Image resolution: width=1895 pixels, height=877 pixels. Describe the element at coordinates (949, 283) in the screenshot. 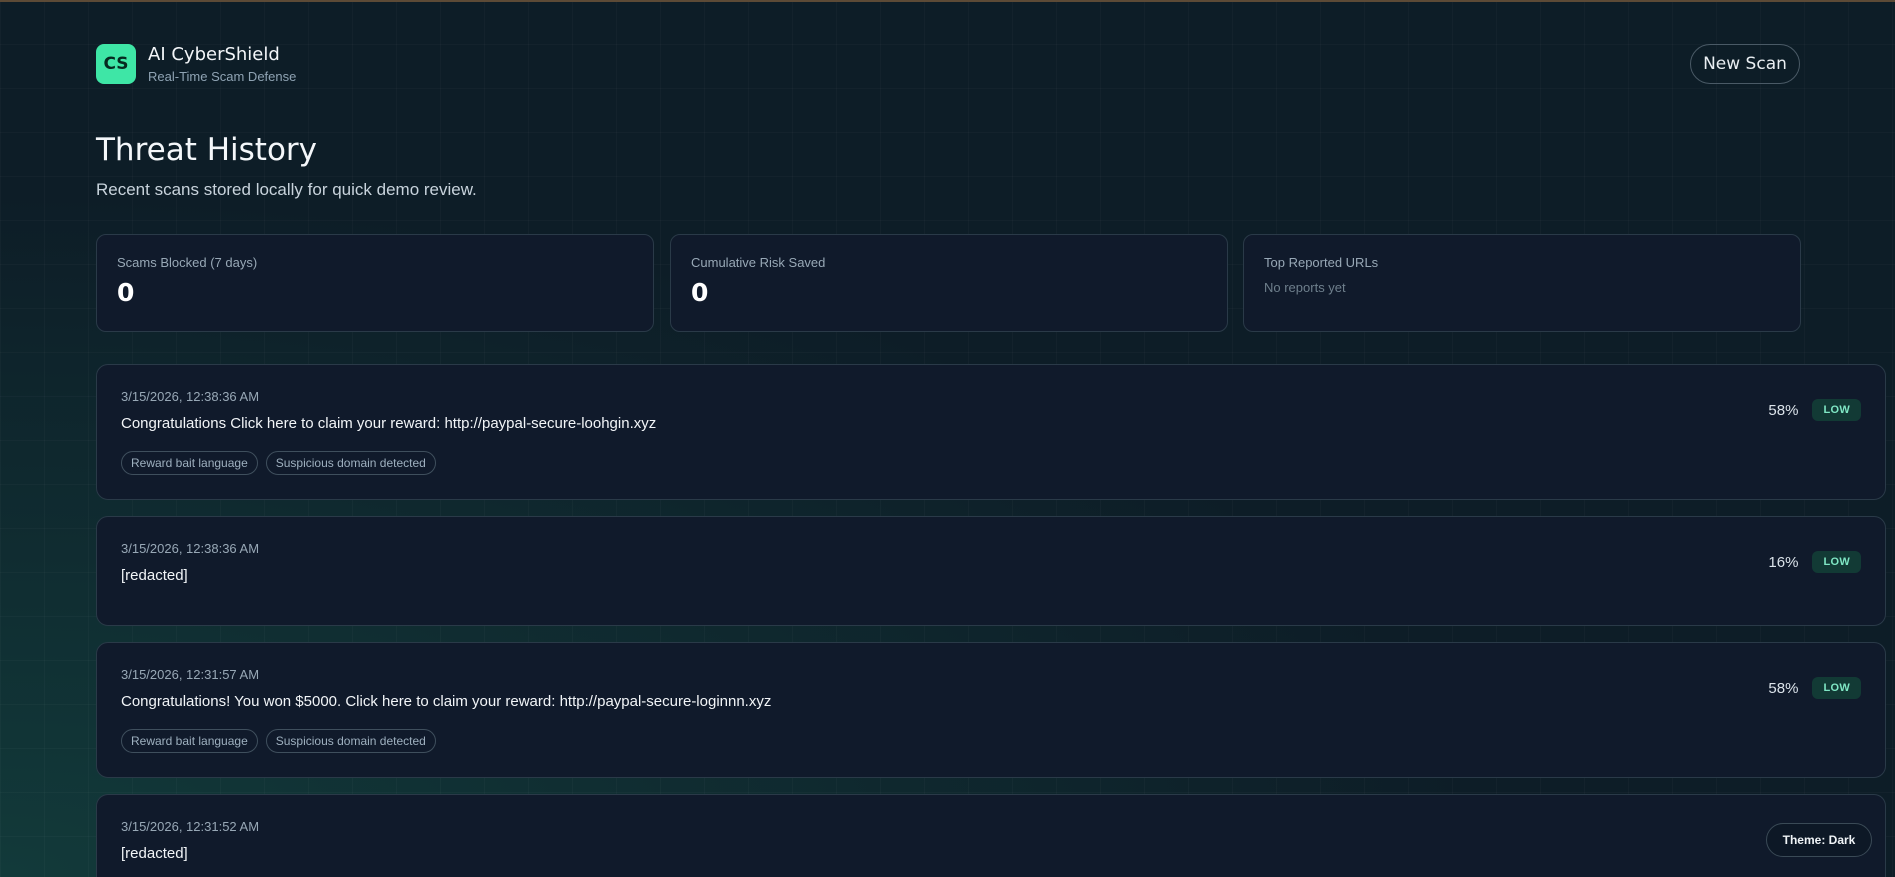

I see `stat-card-risk-saved: Cumulative Risk Saved 0` at that location.